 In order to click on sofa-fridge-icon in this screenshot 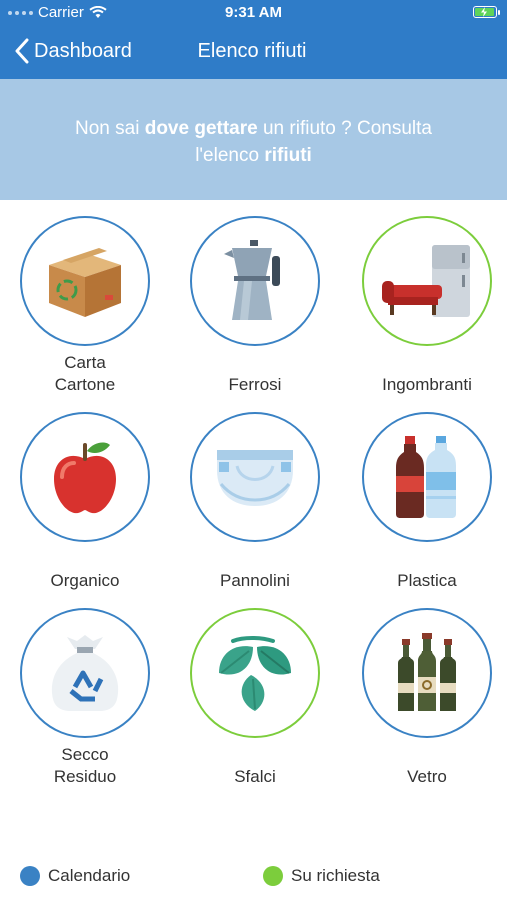, I will do `click(426, 281)`.